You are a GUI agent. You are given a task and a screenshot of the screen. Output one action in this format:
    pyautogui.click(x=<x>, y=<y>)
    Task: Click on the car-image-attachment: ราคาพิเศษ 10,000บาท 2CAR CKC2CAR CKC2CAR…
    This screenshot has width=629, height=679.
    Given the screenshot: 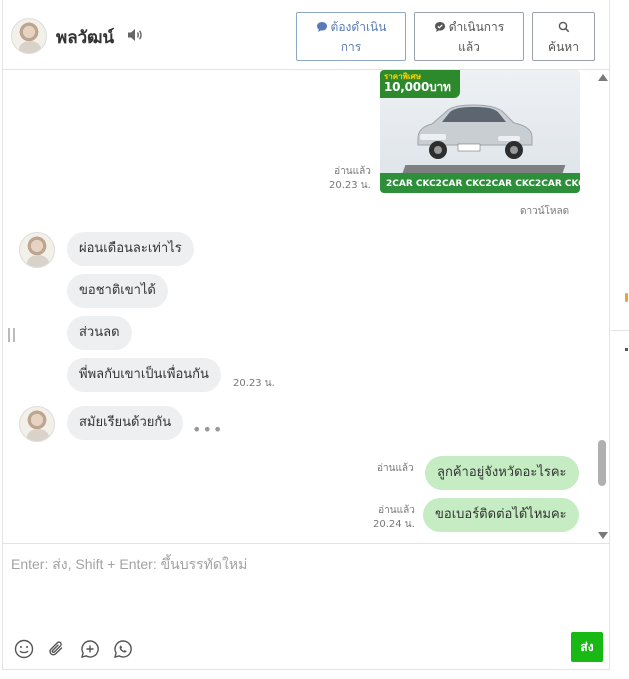 What is the action you would take?
    pyautogui.click(x=480, y=131)
    